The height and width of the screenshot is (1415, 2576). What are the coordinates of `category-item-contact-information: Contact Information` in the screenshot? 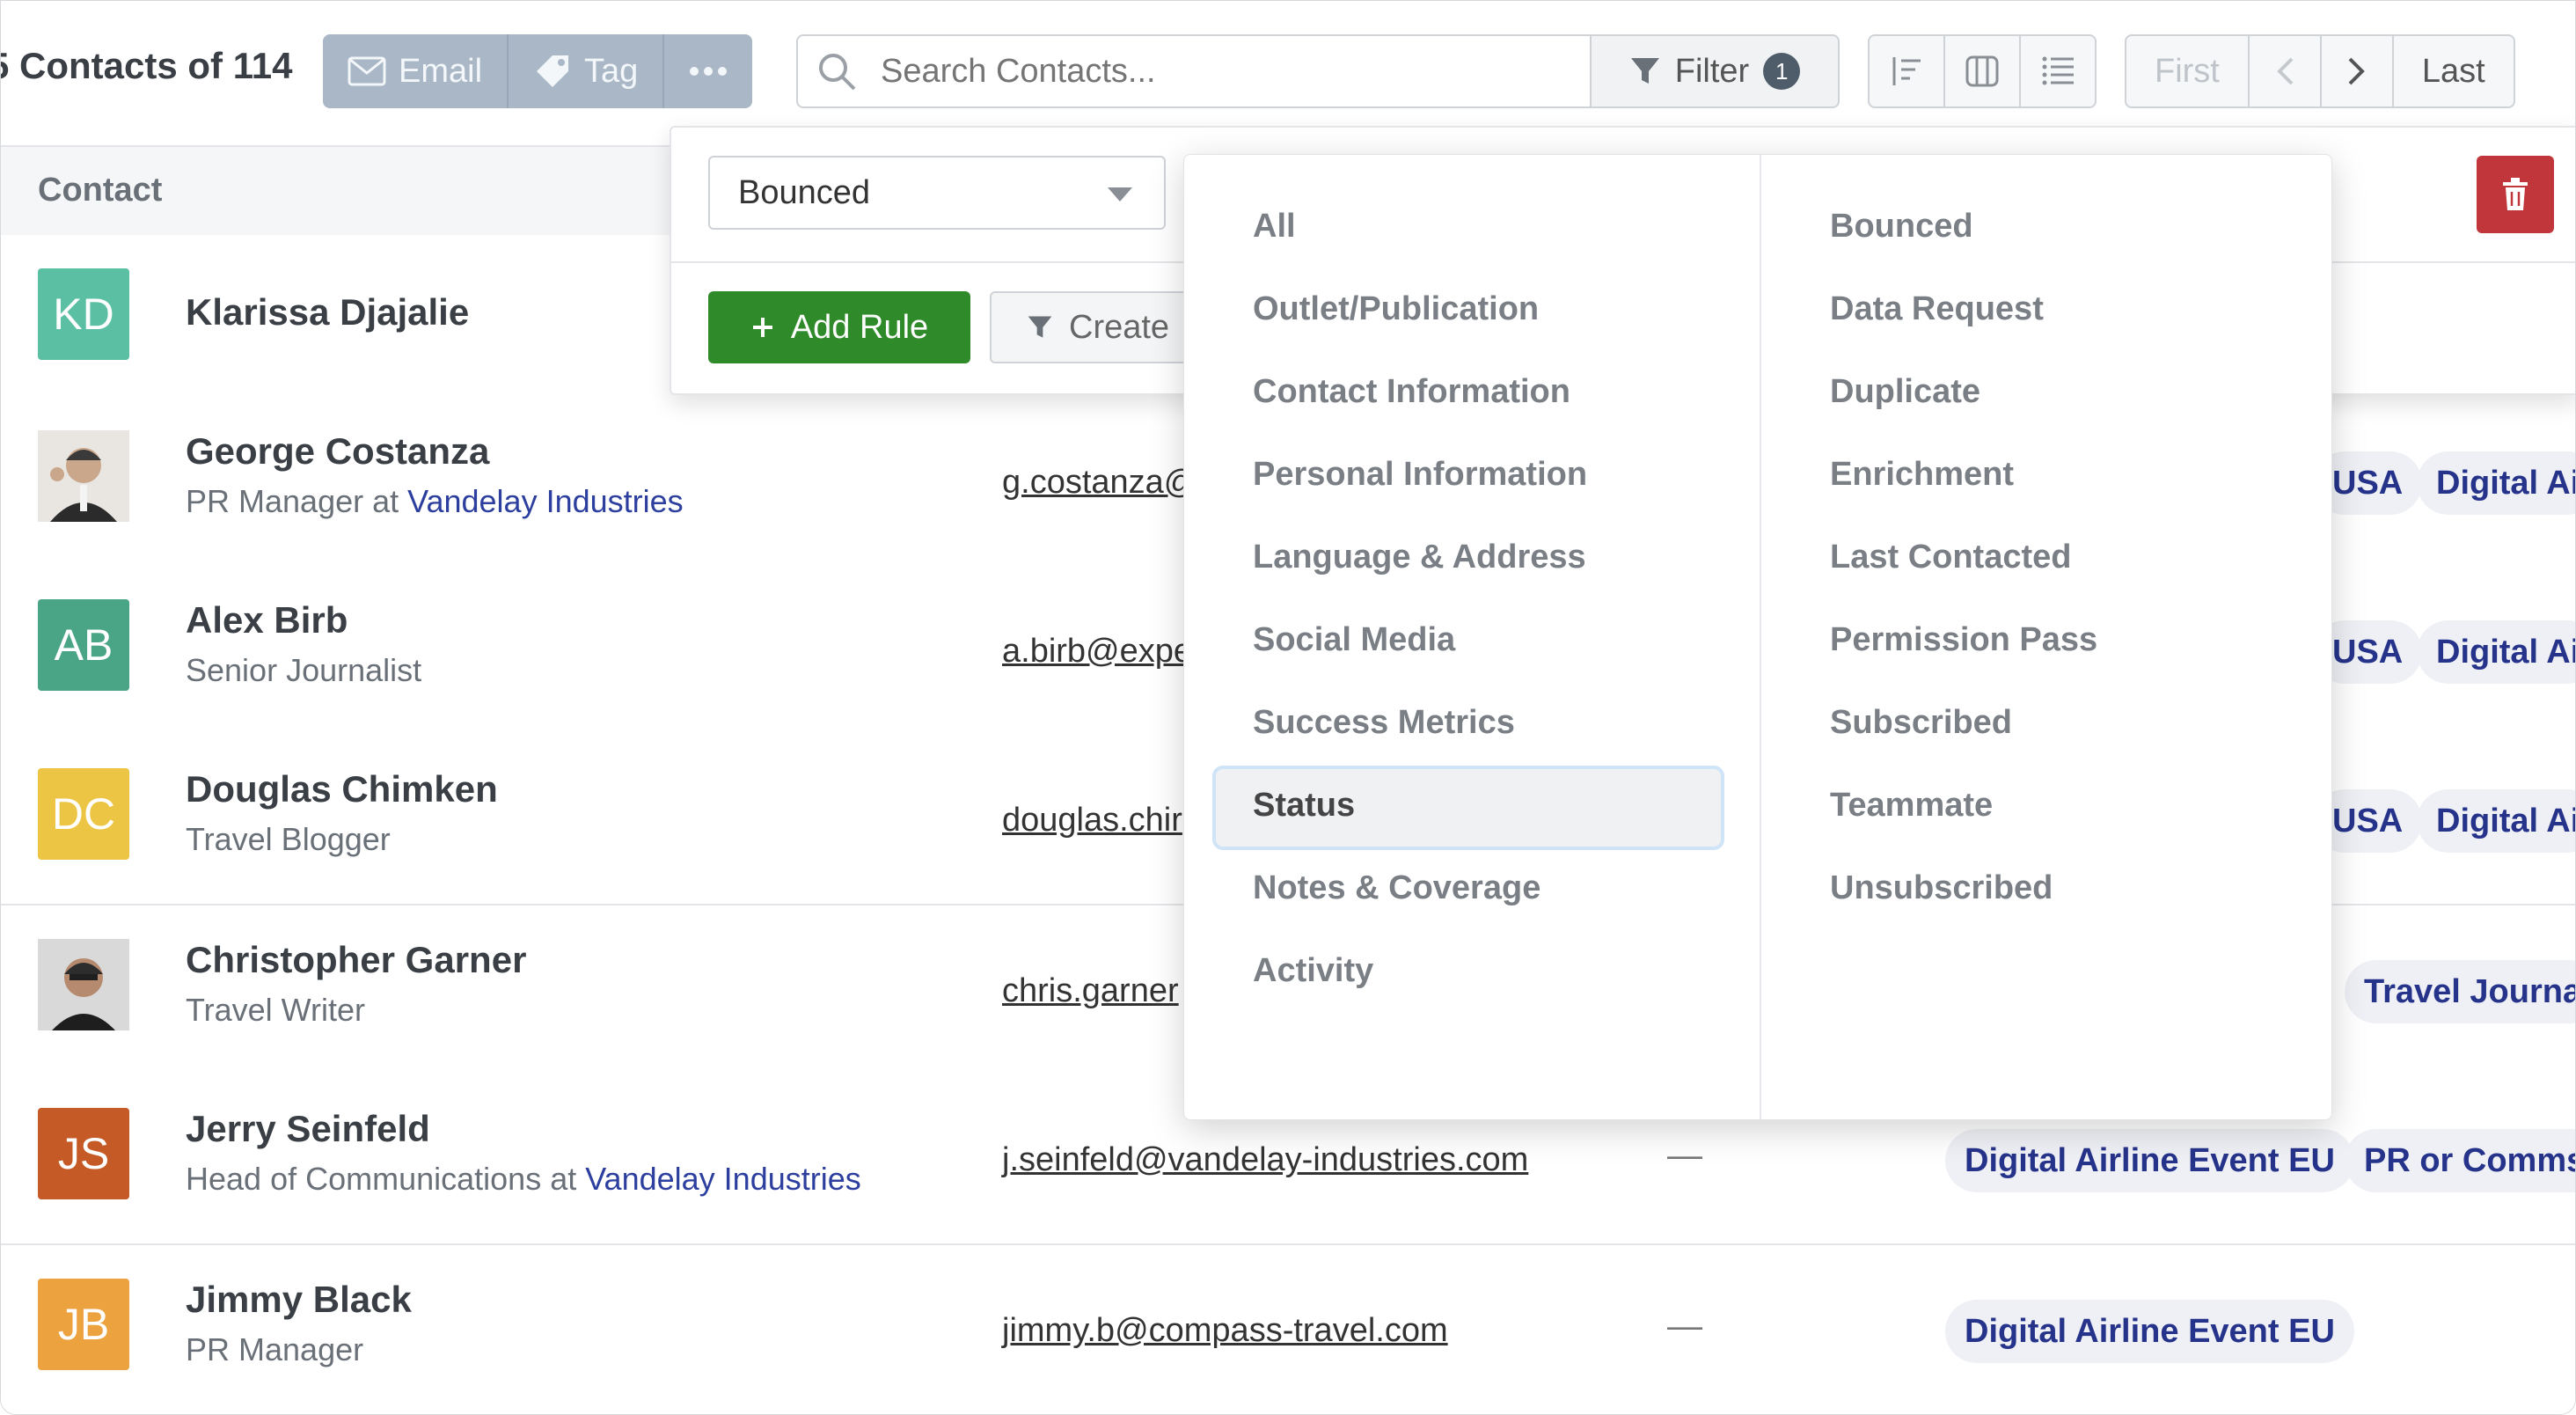 It's located at (1411, 392).